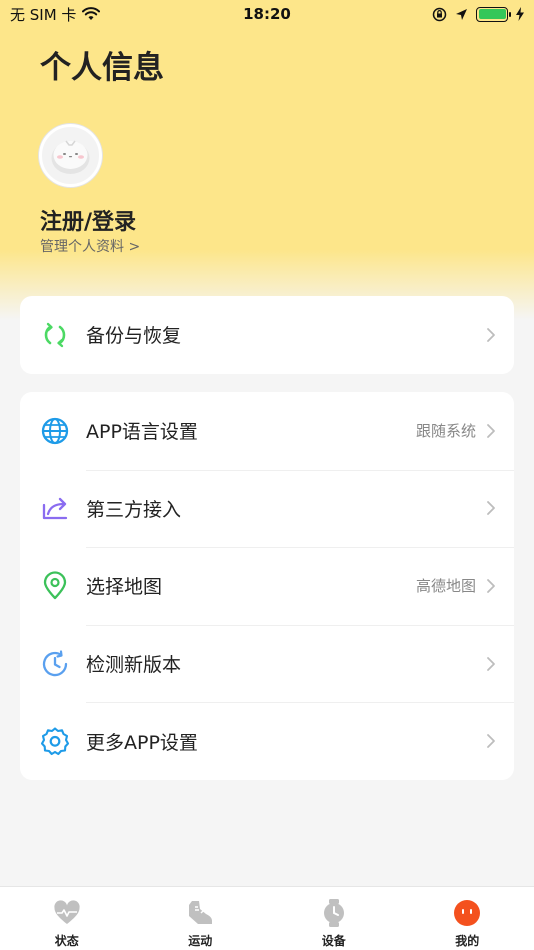  I want to click on location-pin-icon, so click(55, 586).